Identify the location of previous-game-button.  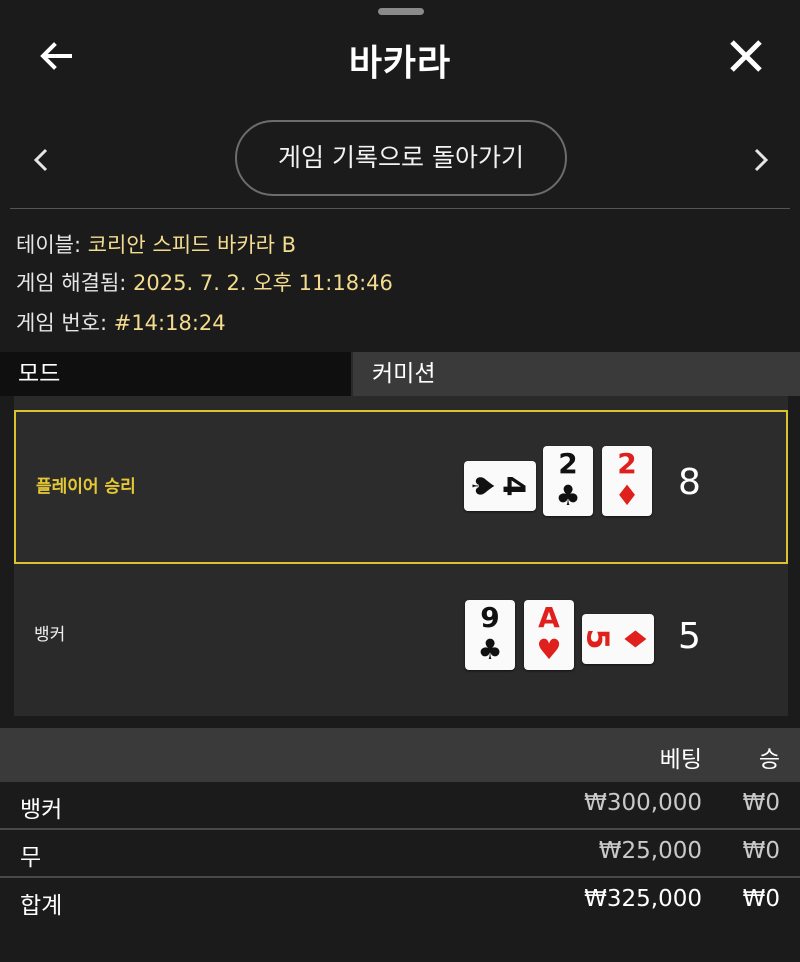
(42, 160).